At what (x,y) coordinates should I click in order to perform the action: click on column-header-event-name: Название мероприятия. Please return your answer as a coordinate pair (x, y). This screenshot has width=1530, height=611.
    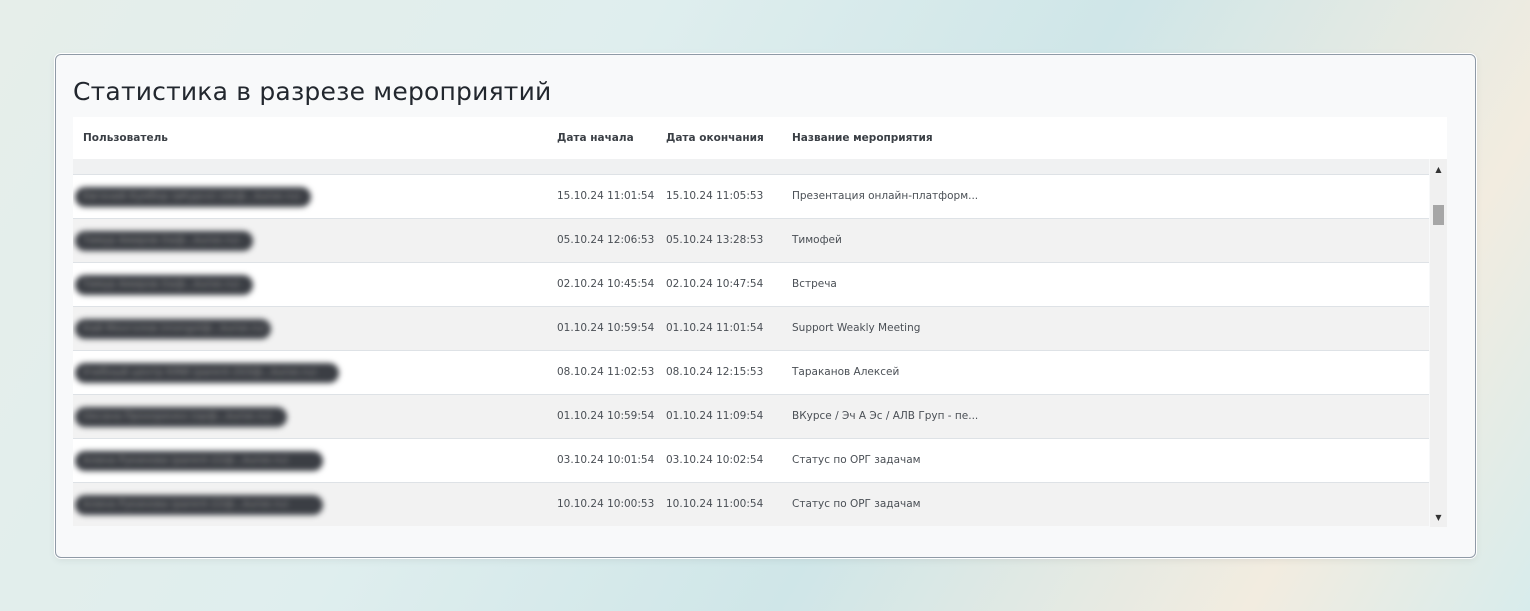
    Looking at the image, I should click on (862, 138).